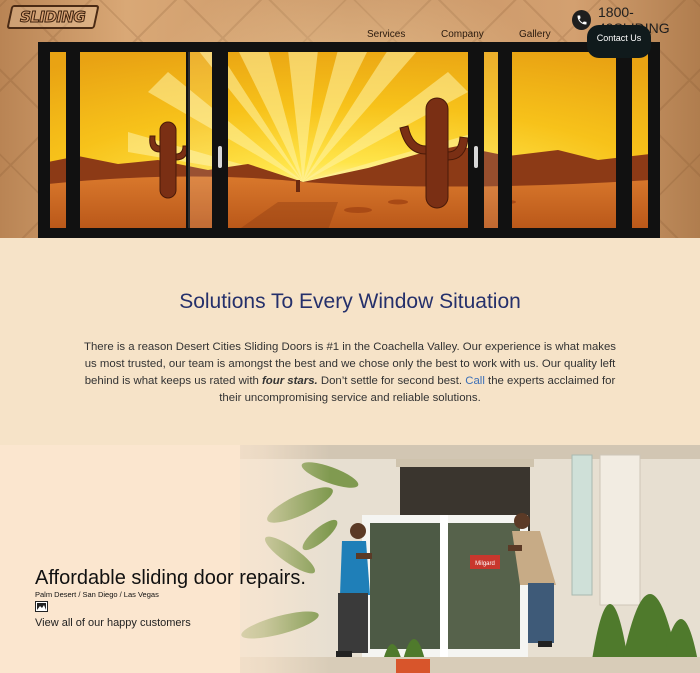  What do you see at coordinates (113, 623) in the screenshot?
I see `happy-customers-link: View all of our happy customers` at bounding box center [113, 623].